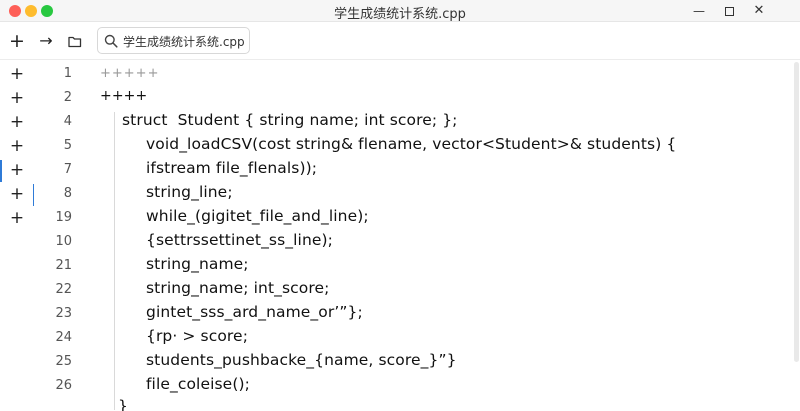  I want to click on code-line: ifstream file_flenals));, so click(232, 168).